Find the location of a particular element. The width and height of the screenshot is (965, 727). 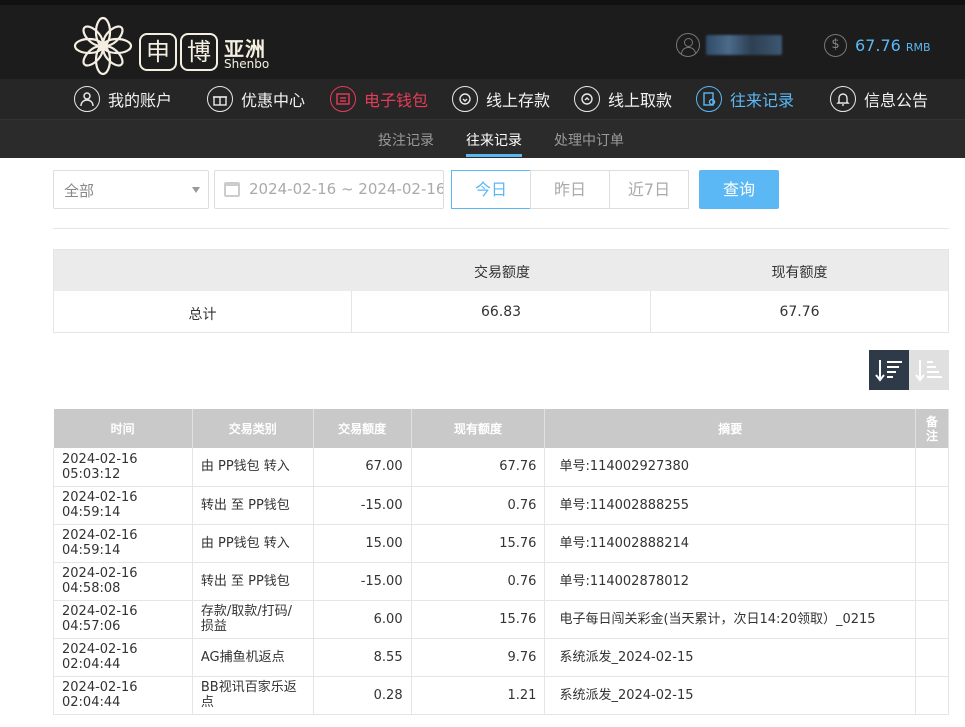

cell-amount: 8.55 is located at coordinates (362, 657).